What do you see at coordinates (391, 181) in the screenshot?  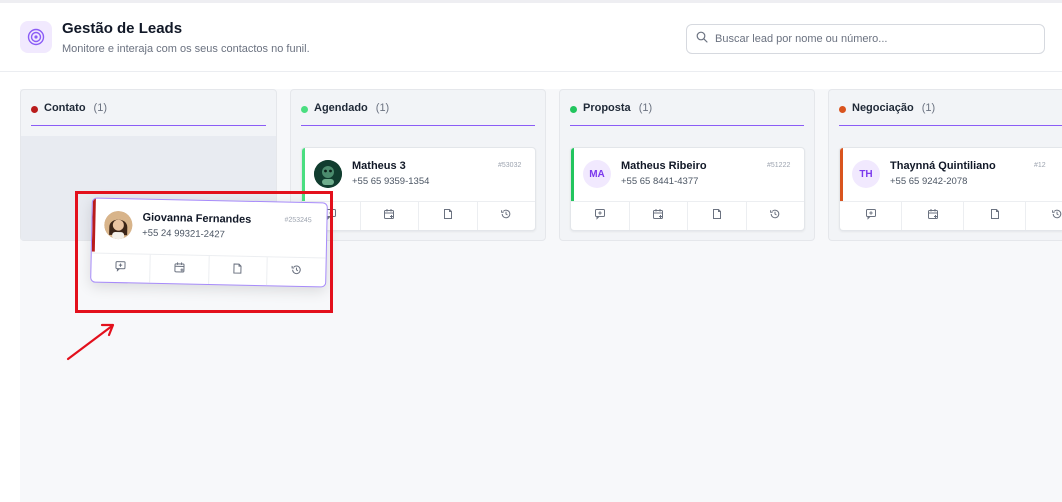 I see `lead-phone: +55 65 9359-1354` at bounding box center [391, 181].